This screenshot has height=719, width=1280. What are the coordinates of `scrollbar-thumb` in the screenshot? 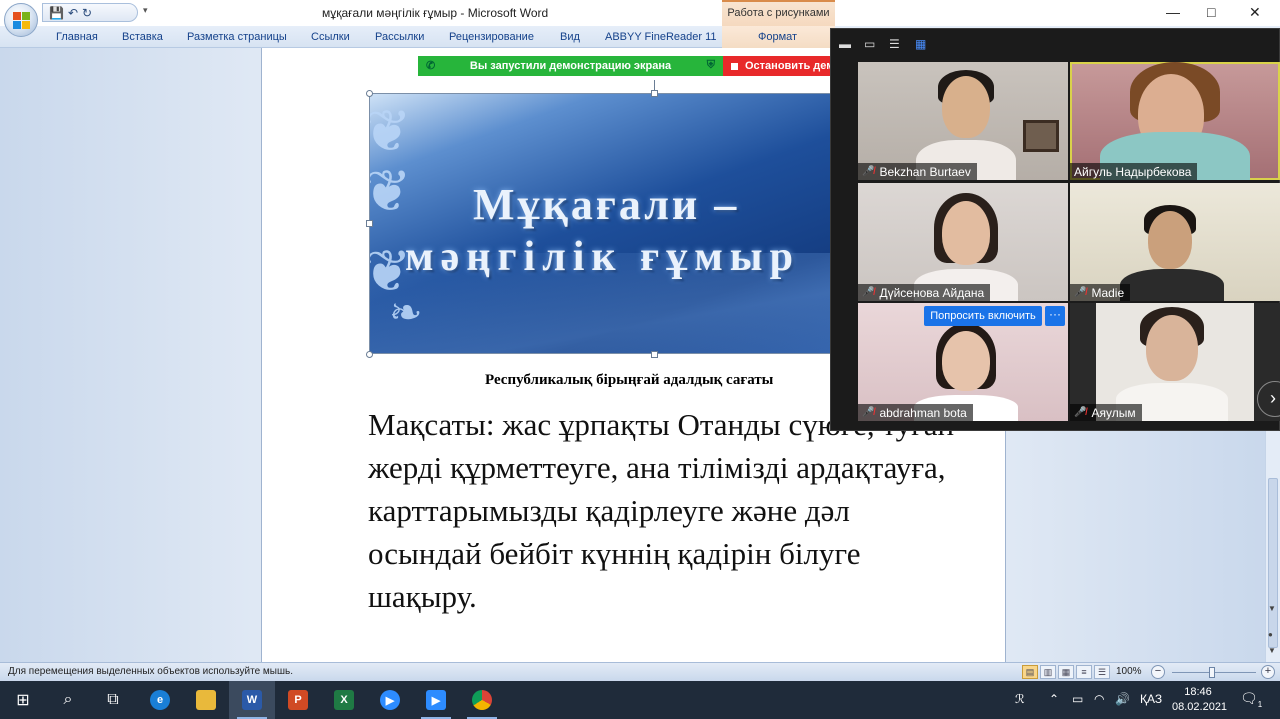 It's located at (1273, 563).